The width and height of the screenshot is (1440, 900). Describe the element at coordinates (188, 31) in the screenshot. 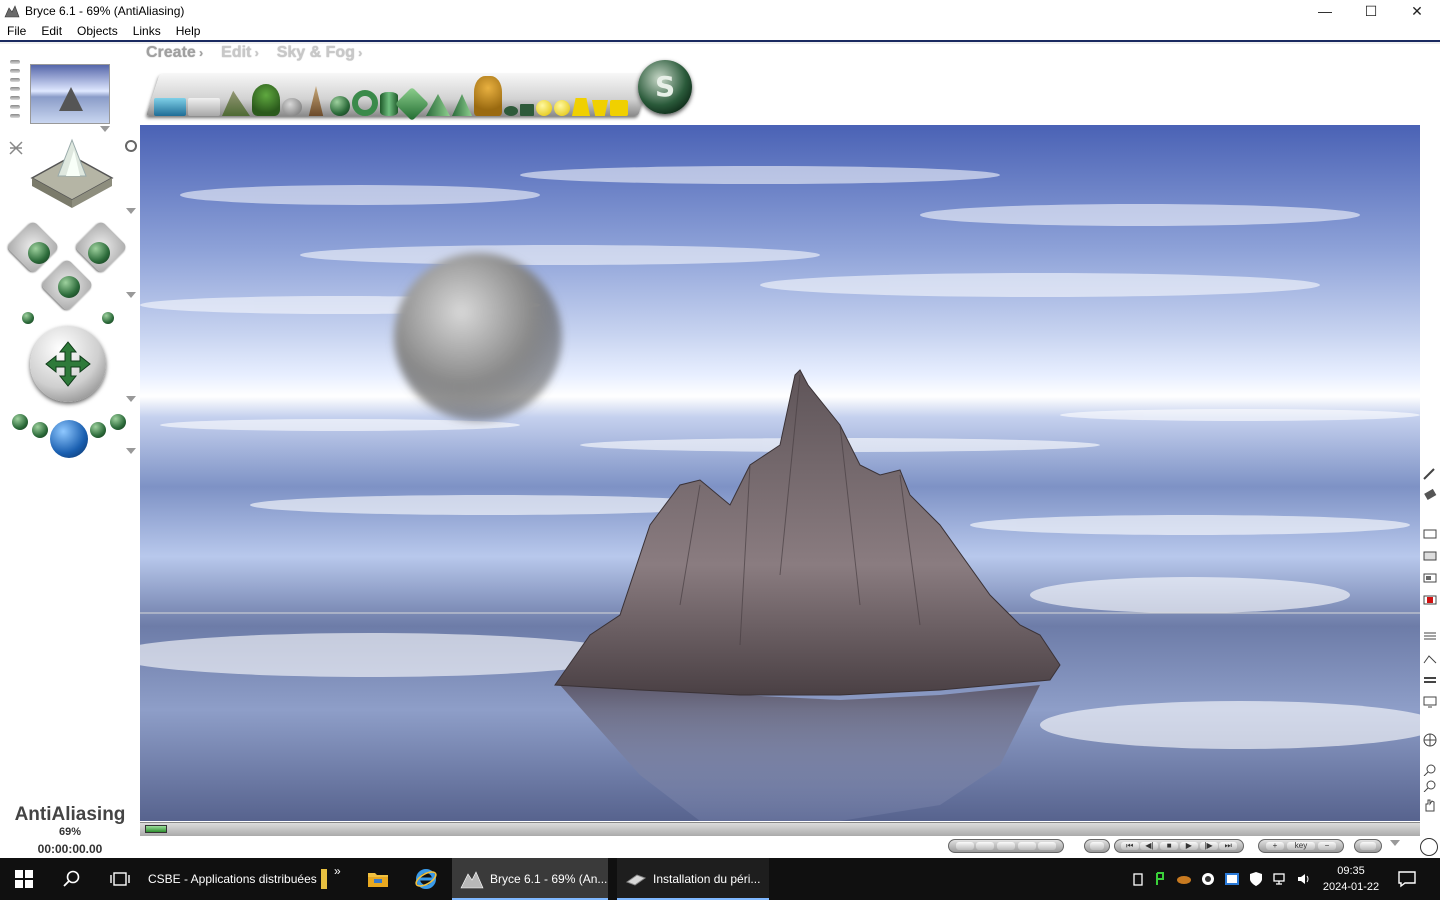

I see `menu-help: Help` at that location.